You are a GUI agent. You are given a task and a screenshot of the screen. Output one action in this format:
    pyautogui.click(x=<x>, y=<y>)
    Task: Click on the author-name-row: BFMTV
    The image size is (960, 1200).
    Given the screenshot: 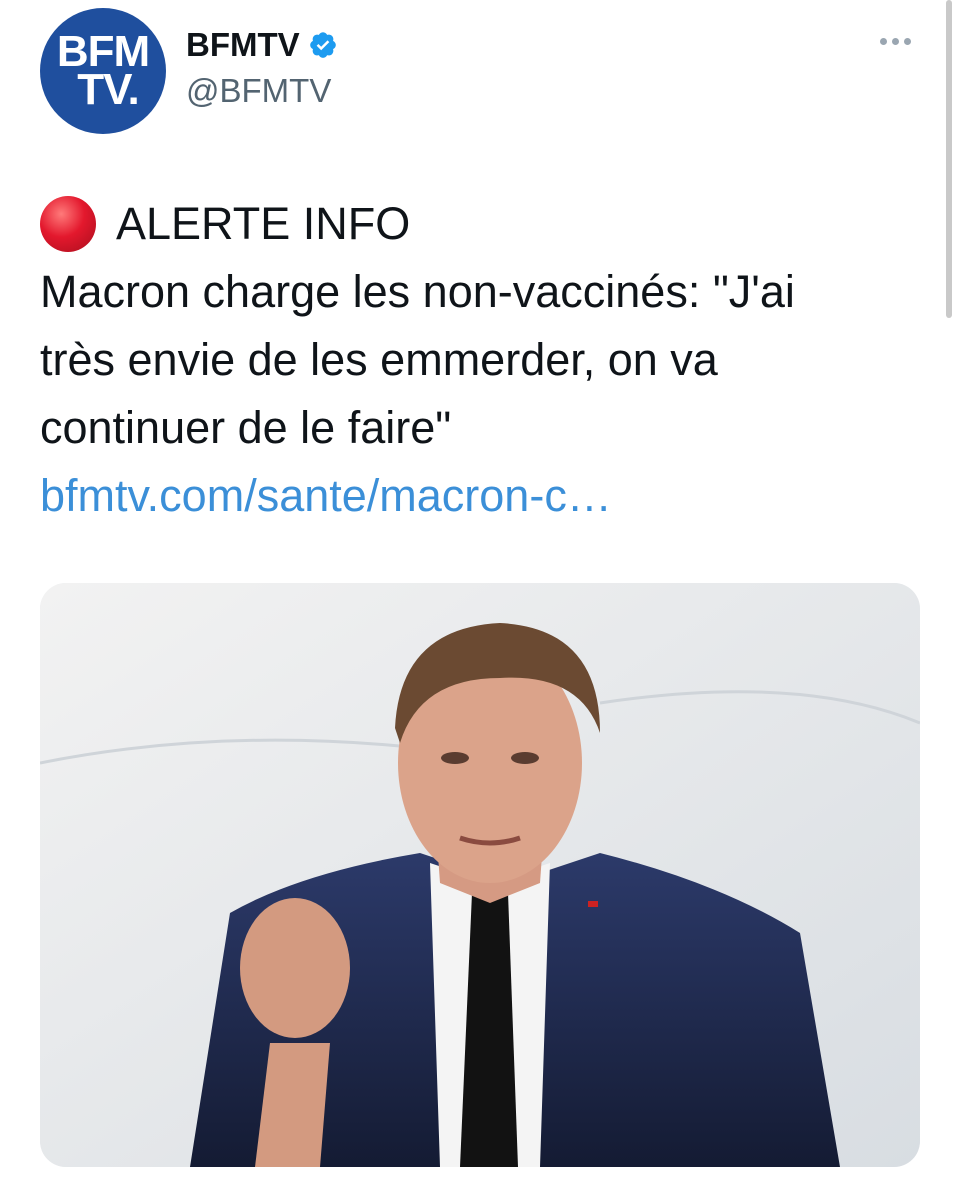 What is the action you would take?
    pyautogui.click(x=262, y=45)
    